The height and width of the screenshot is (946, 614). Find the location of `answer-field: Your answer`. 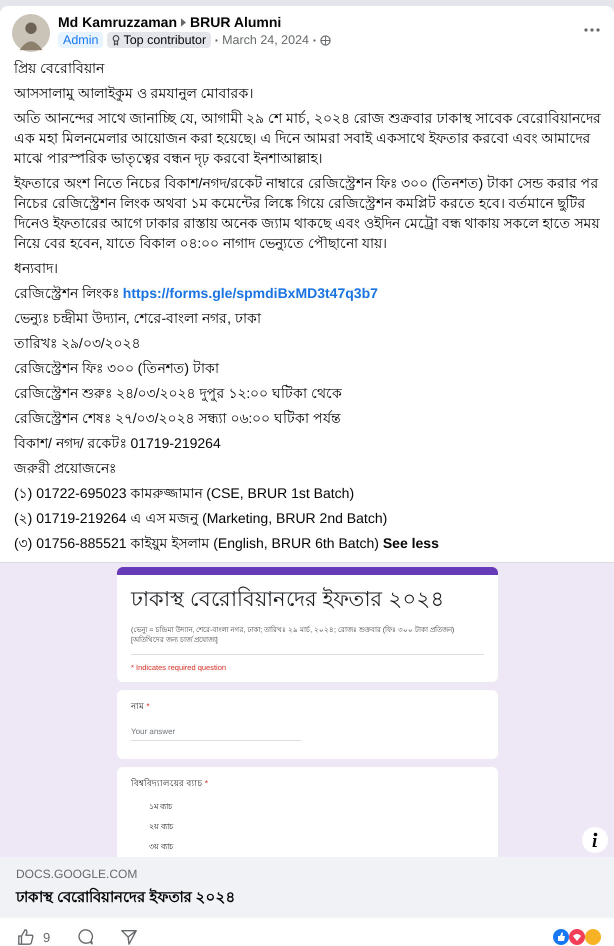

answer-field: Your answer is located at coordinates (216, 732).